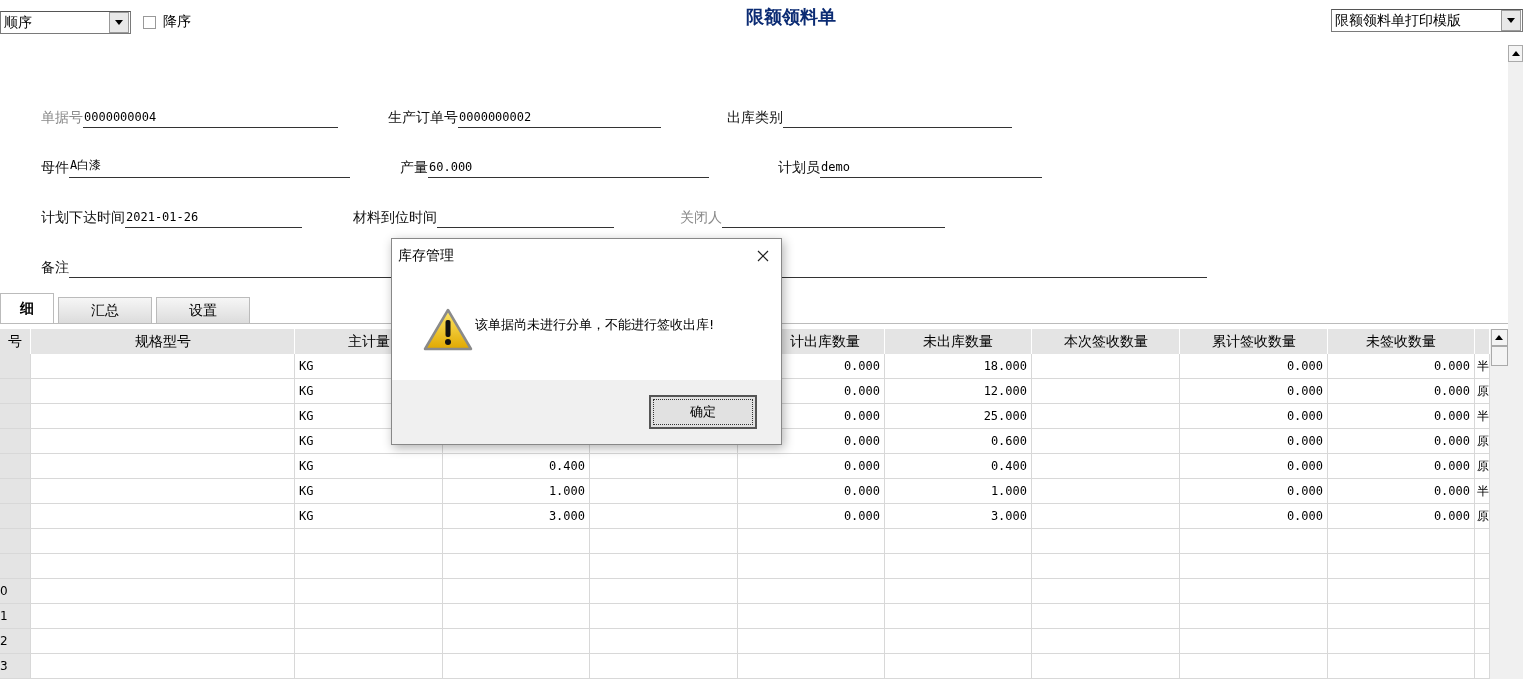  I want to click on table-cell: 12.000, so click(958, 391).